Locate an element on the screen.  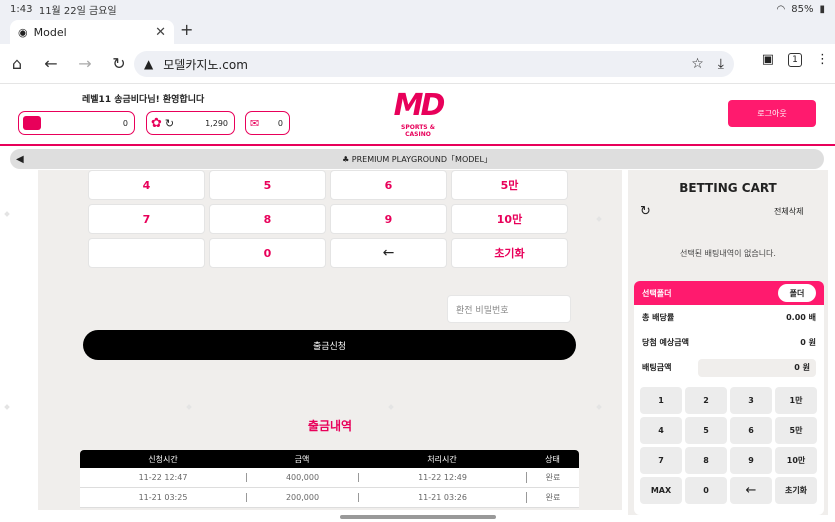
translate-icon: ▣ is located at coordinates (768, 59).